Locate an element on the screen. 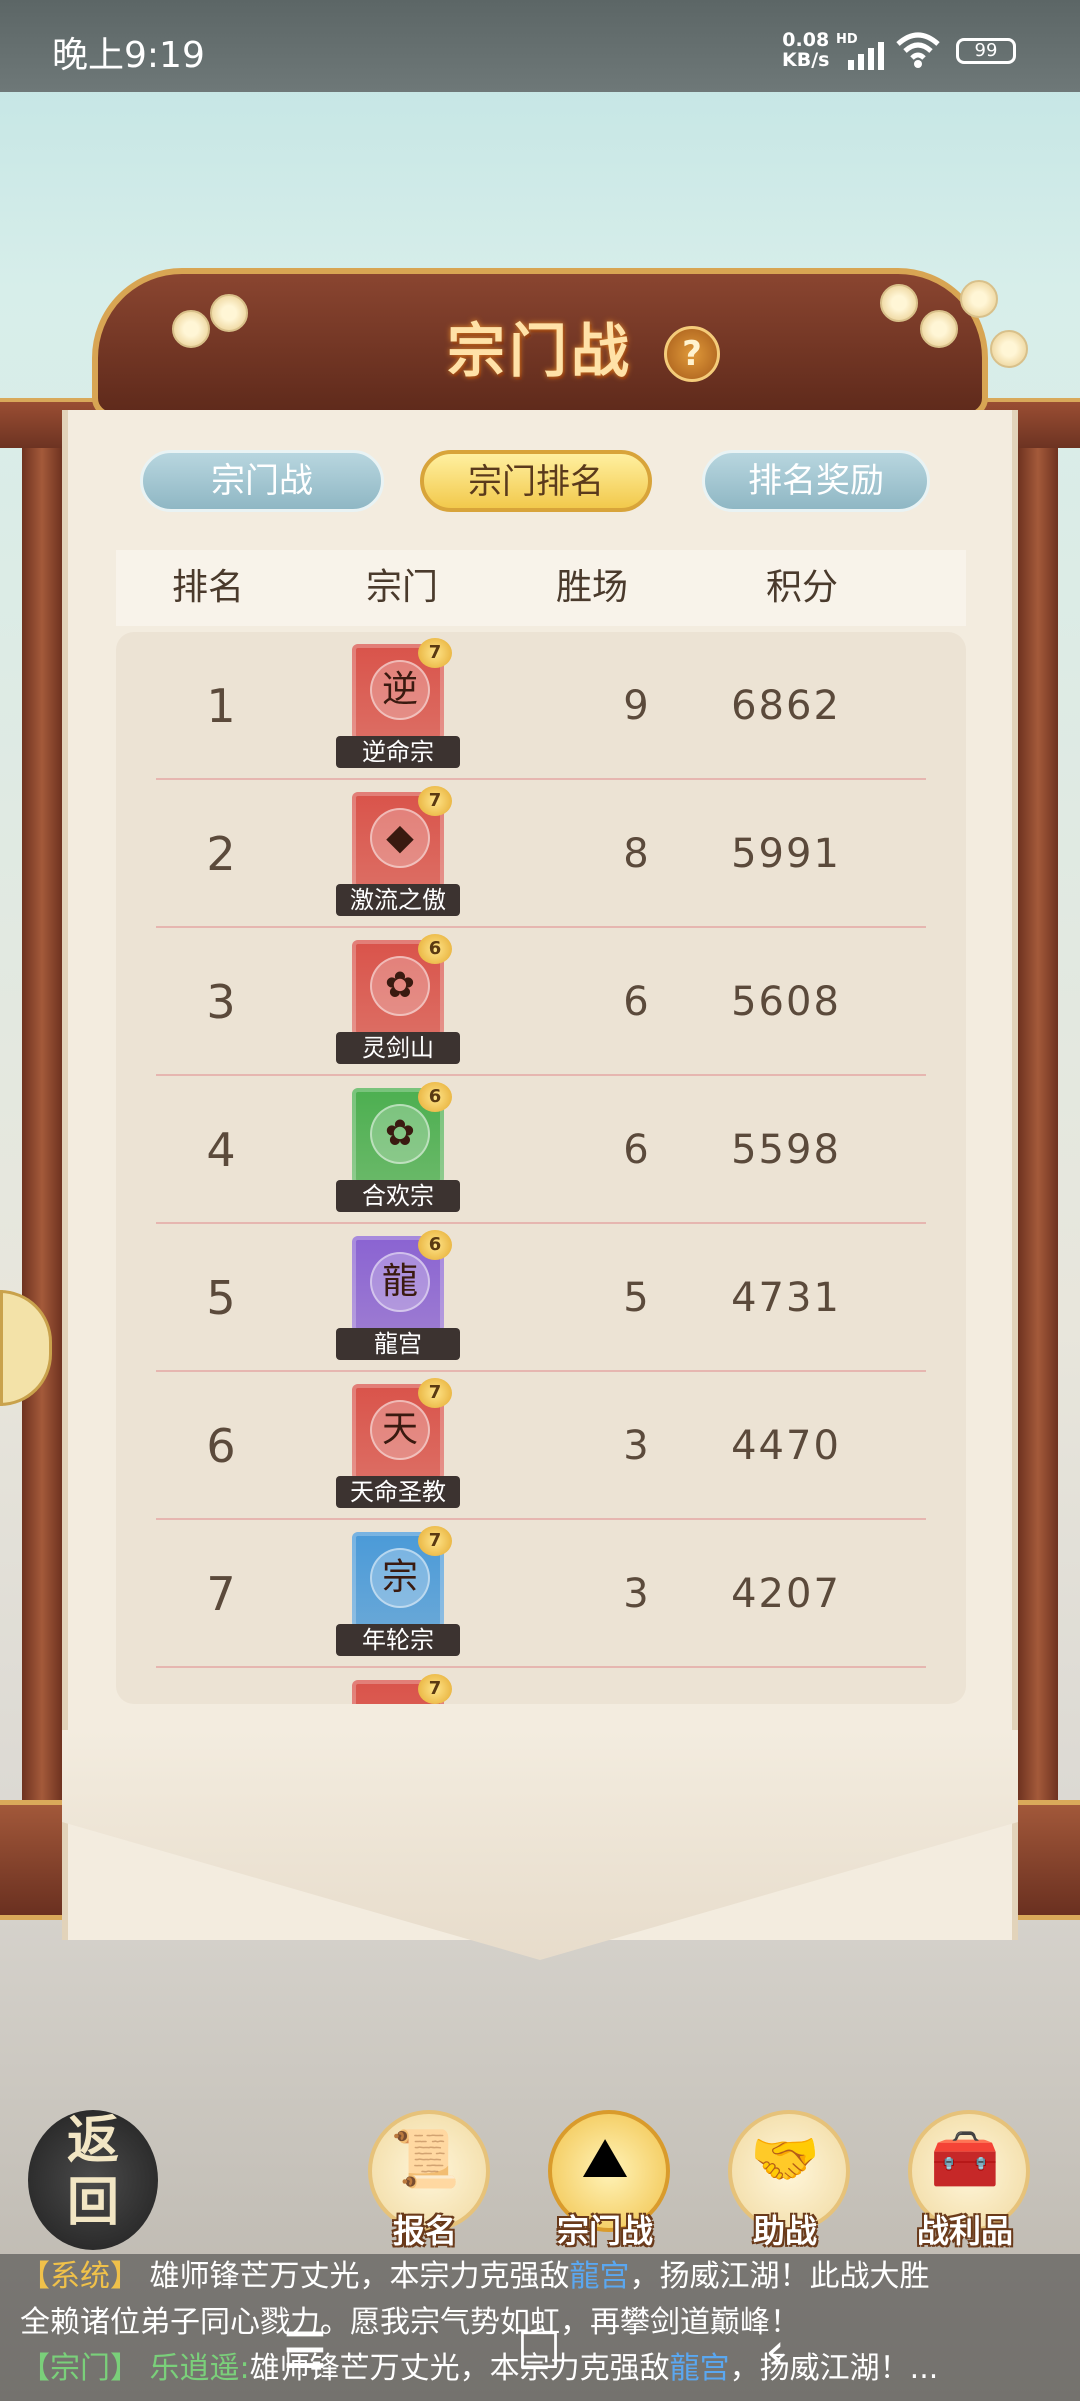 The image size is (1080, 2401). sect-banner: 宗 7 年轮宗 is located at coordinates (398, 1593).